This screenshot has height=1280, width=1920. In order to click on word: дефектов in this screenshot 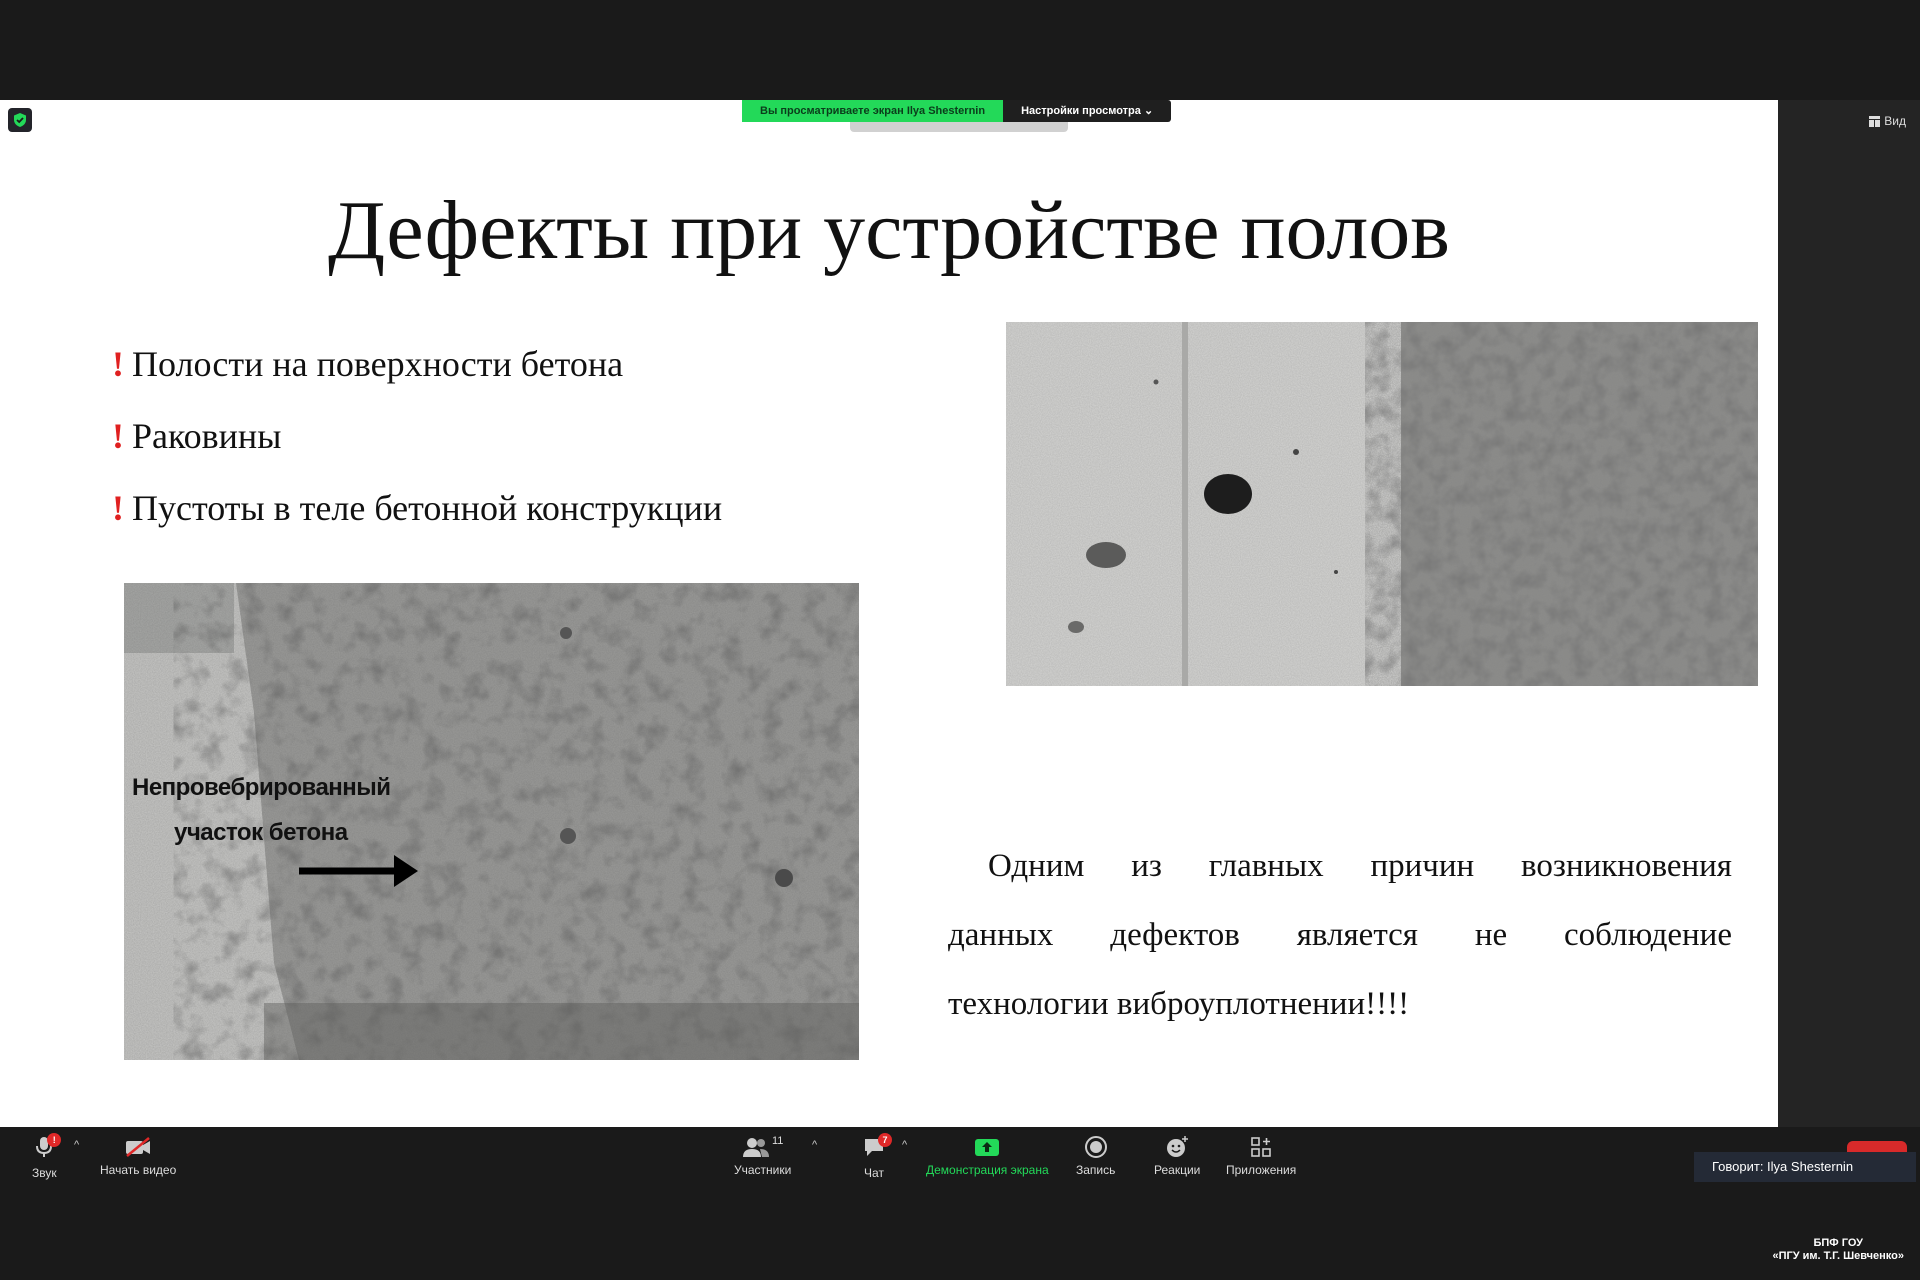, I will do `click(1175, 935)`.